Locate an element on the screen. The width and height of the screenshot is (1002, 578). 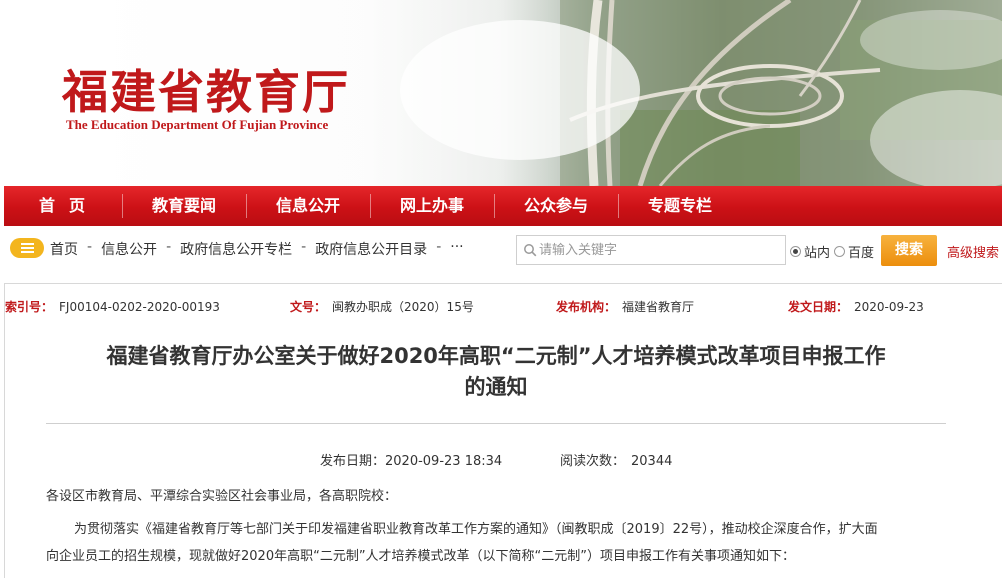
site-logo-title: 福建省教育厅 is located at coordinates (206, 92).